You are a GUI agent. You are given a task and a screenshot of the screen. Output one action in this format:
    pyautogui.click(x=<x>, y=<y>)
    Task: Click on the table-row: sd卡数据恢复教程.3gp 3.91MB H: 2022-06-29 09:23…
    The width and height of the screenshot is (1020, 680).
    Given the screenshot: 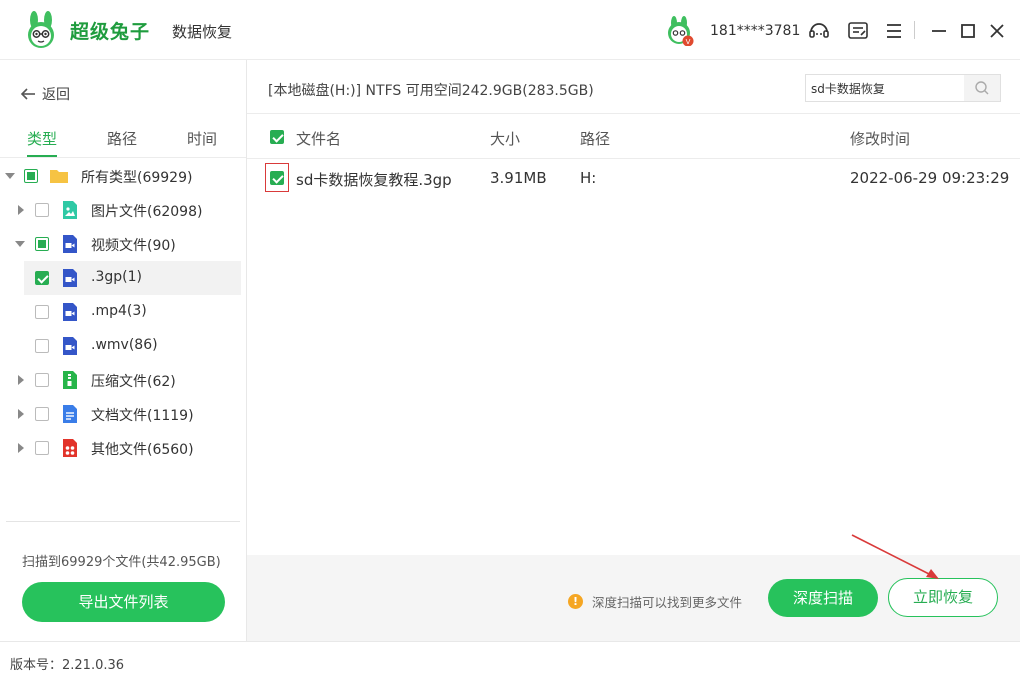 What is the action you would take?
    pyautogui.click(x=633, y=178)
    